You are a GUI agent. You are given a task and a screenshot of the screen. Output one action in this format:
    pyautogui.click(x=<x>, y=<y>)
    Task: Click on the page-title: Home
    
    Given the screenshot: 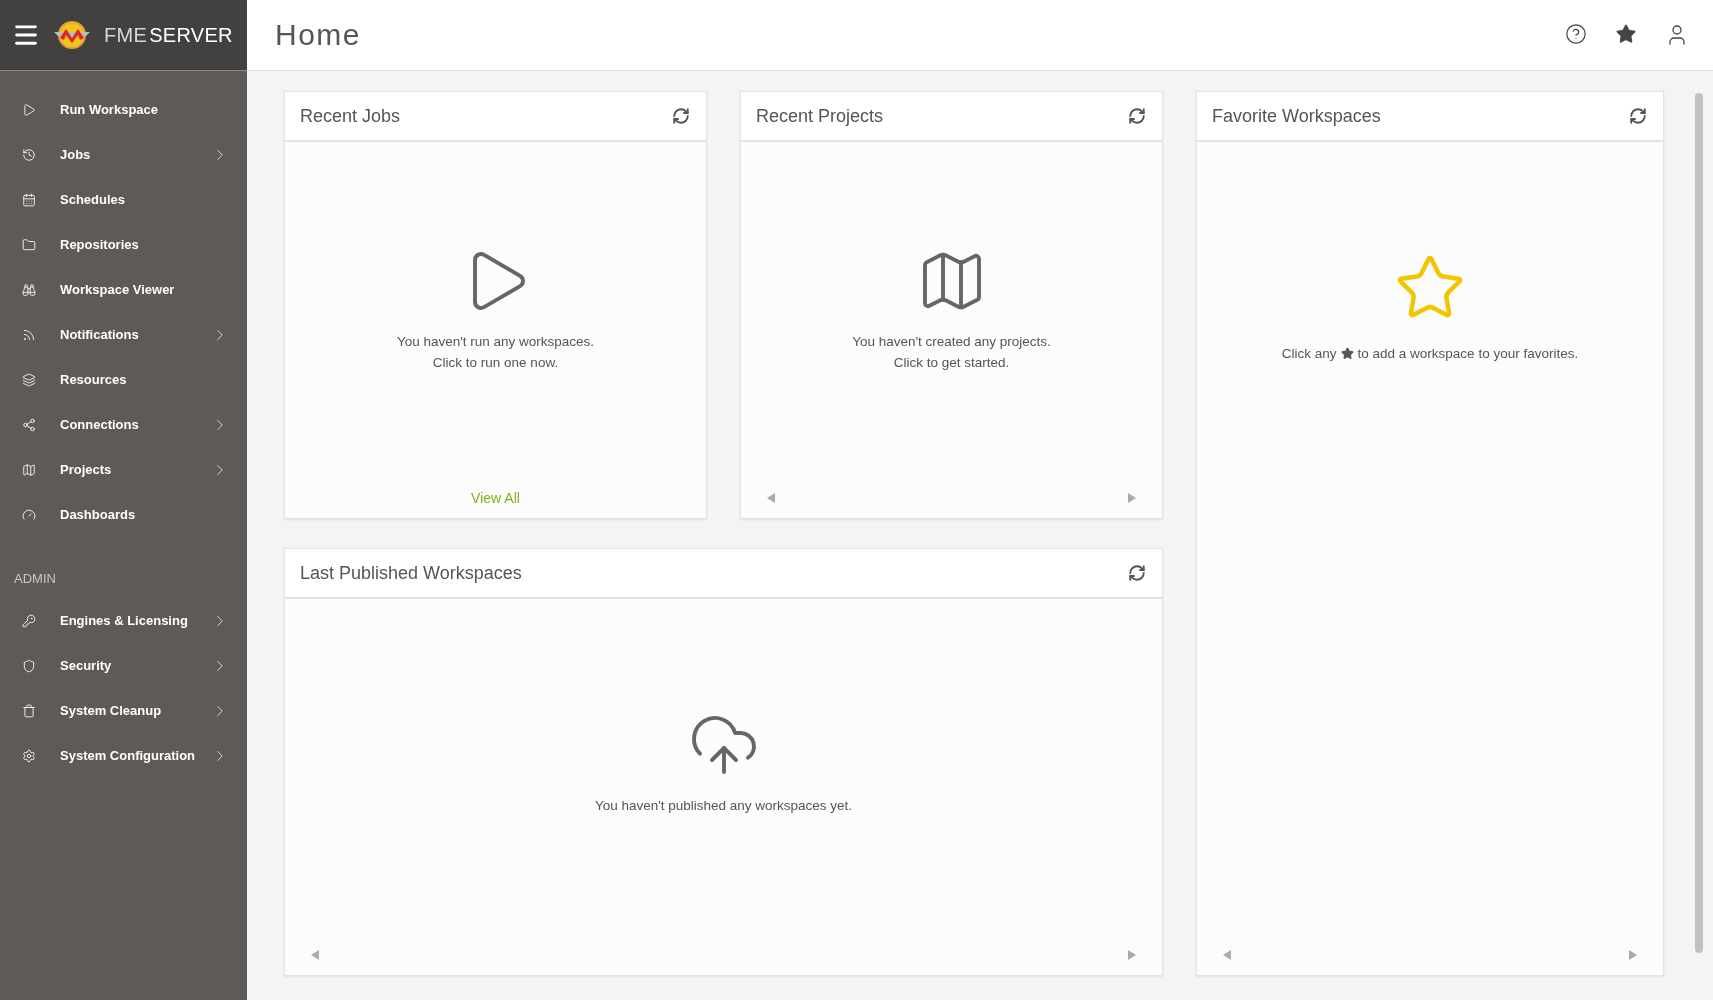 What is the action you would take?
    pyautogui.click(x=319, y=35)
    